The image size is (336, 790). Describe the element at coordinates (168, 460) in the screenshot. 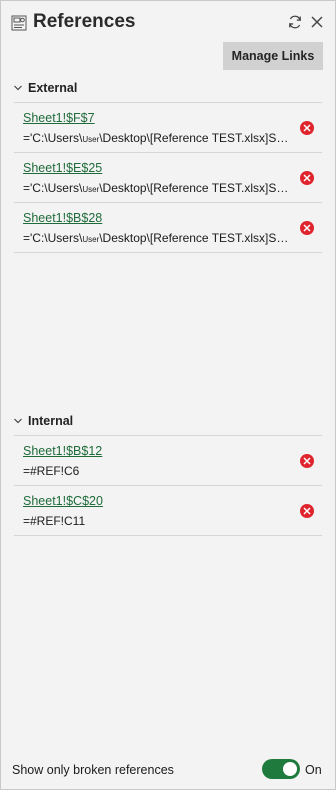

I see `list-item: Sheet1!$B$12 =#REF!C6` at that location.